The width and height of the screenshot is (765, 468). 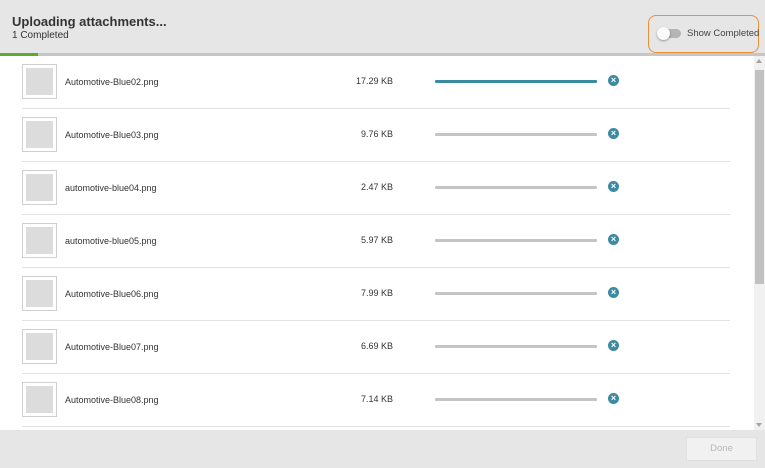 I want to click on file-size: 6.69 KB, so click(x=376, y=346).